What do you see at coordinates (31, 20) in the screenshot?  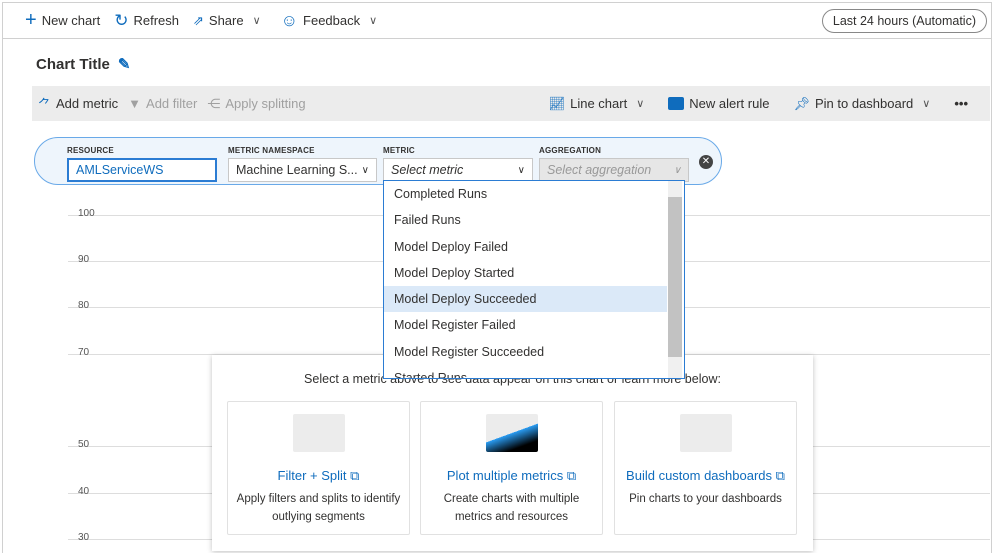 I see `plus-icon: +` at bounding box center [31, 20].